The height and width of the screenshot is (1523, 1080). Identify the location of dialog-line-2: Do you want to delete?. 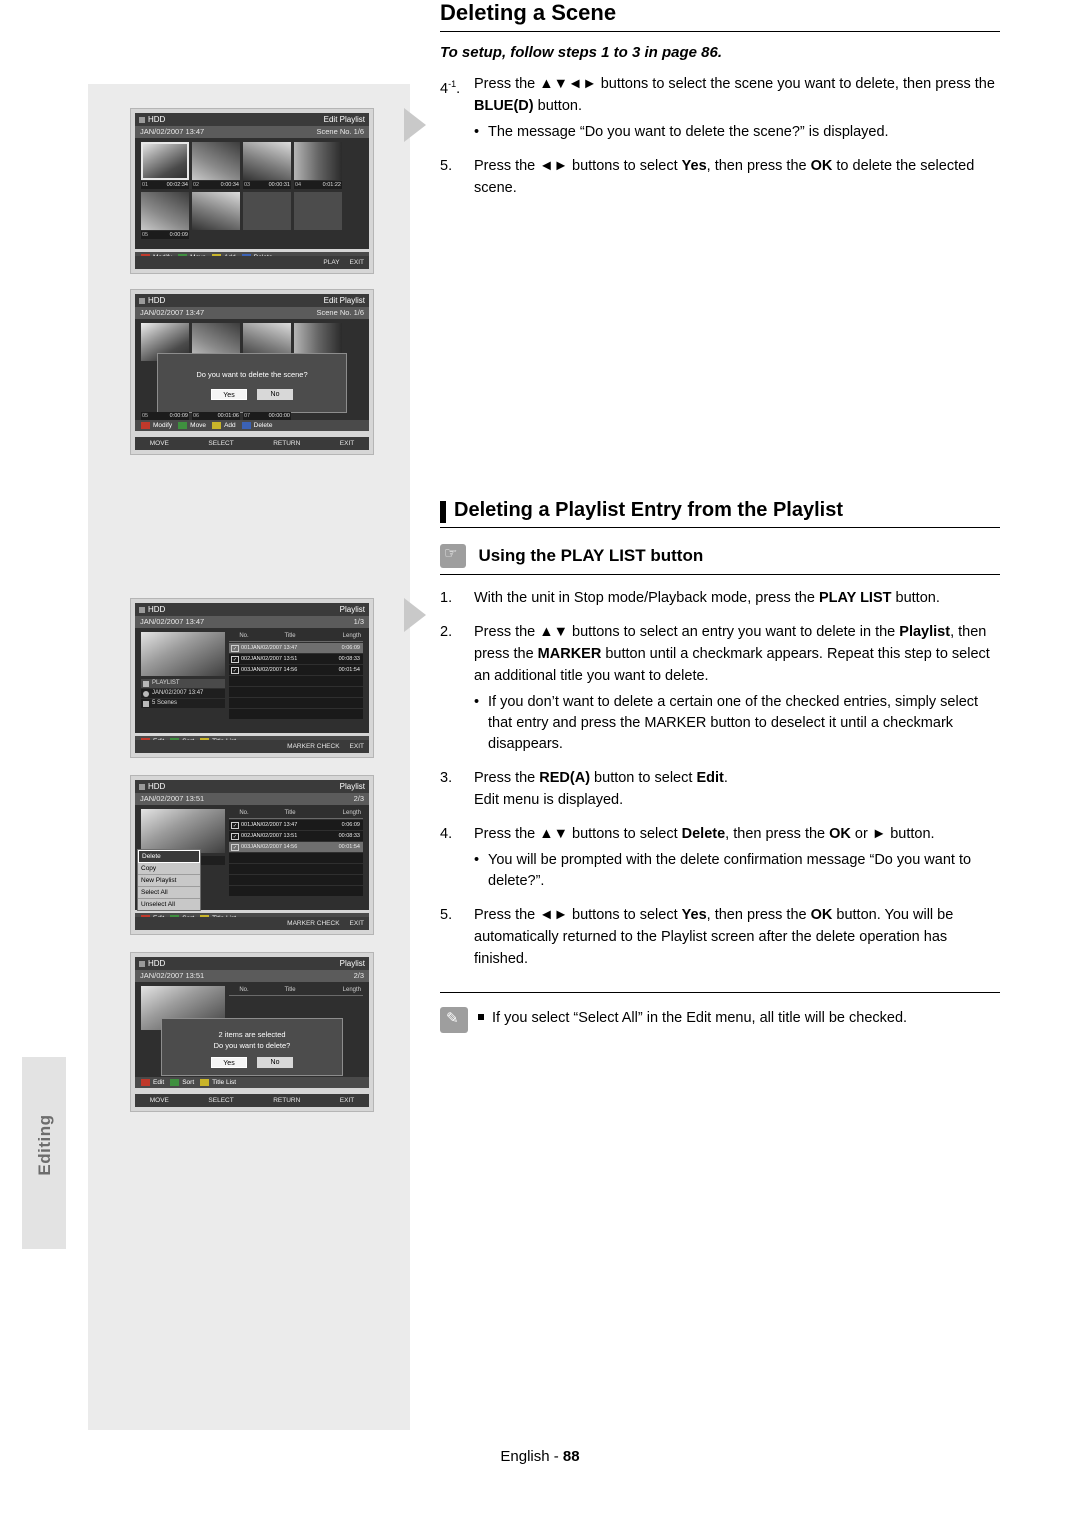
(252, 1045).